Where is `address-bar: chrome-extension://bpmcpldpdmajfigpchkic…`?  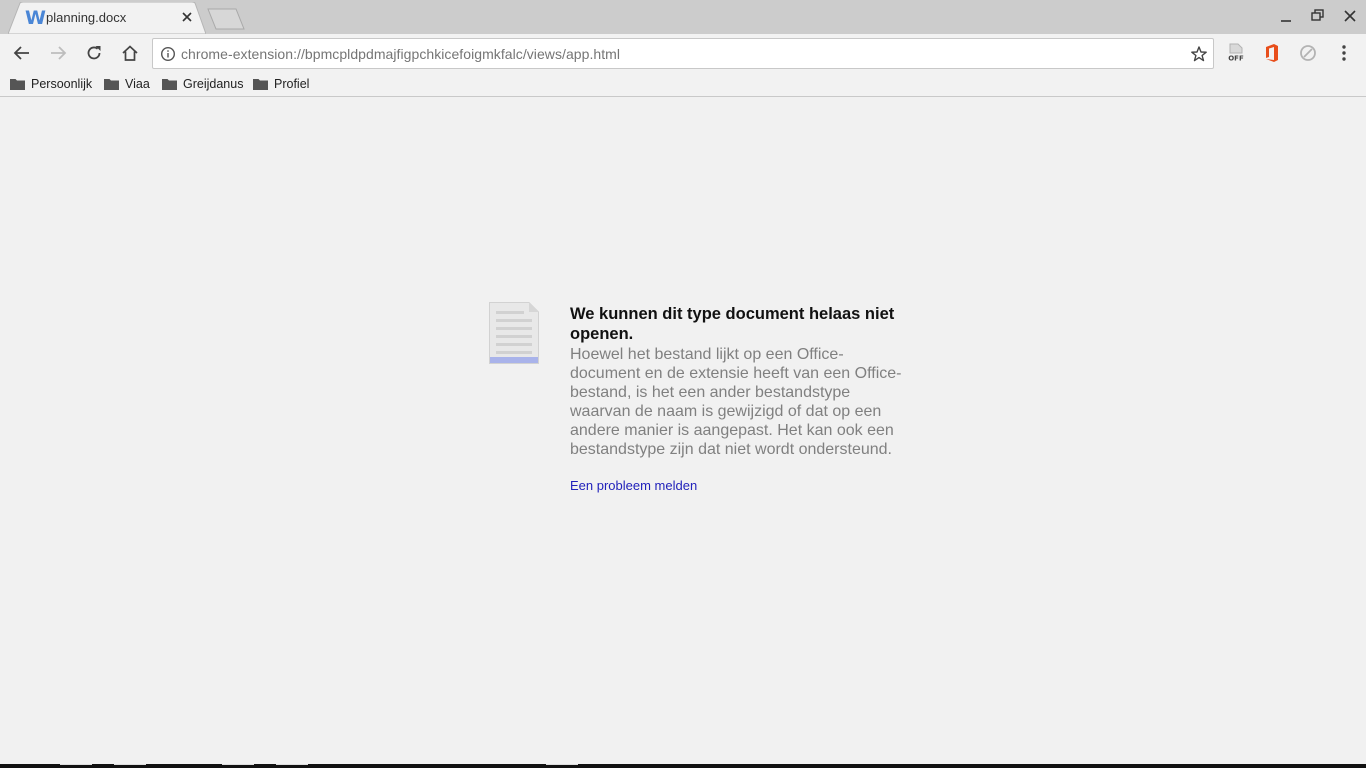 address-bar: chrome-extension://bpmcpldpdmajfigpchkic… is located at coordinates (683, 53).